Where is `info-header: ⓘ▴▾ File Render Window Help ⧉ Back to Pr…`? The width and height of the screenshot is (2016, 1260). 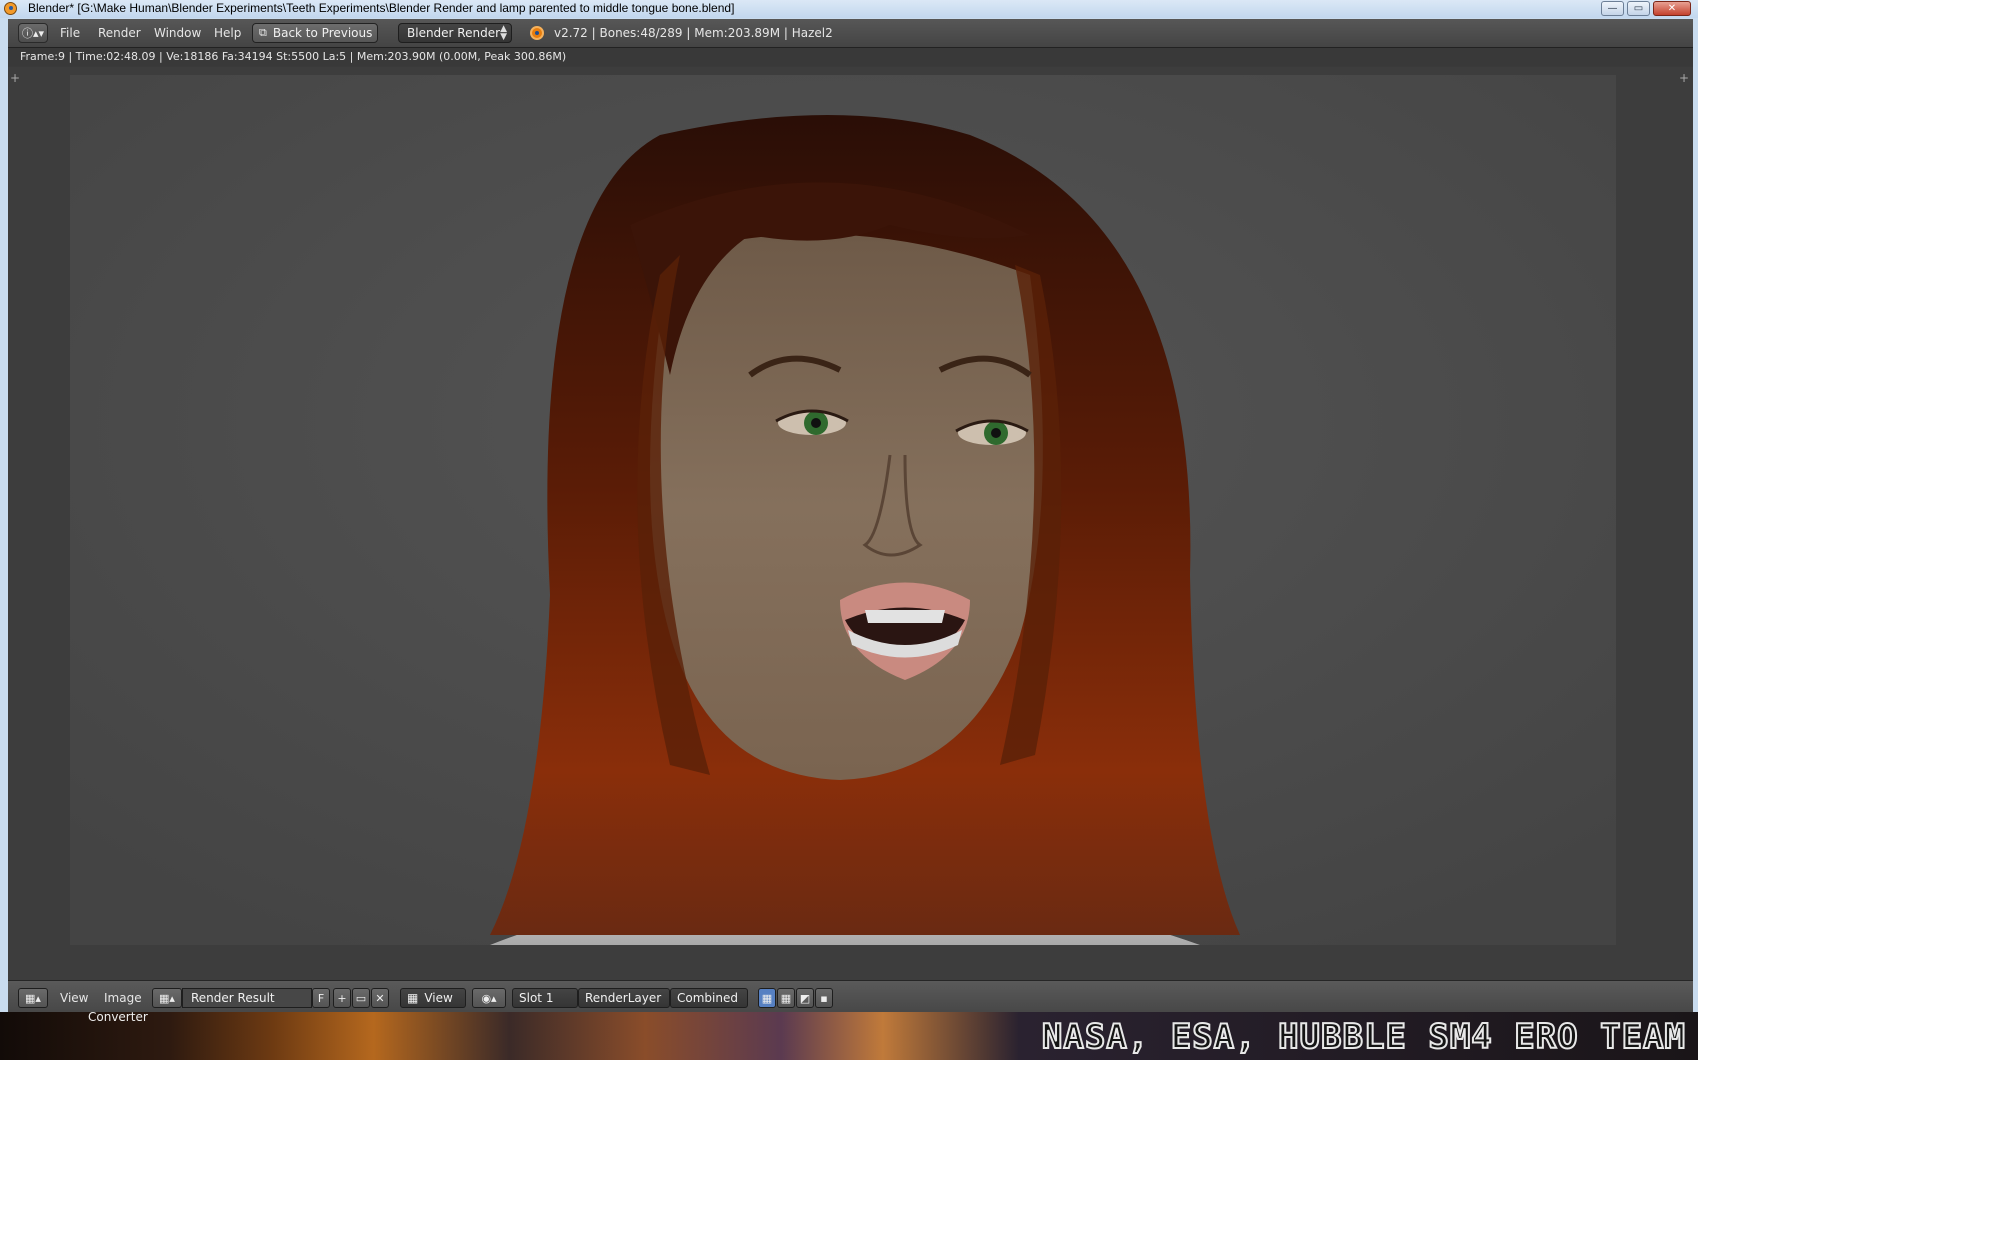
info-header: ⓘ▴▾ File Render Window Help ⧉ Back to Pr… is located at coordinates (850, 33).